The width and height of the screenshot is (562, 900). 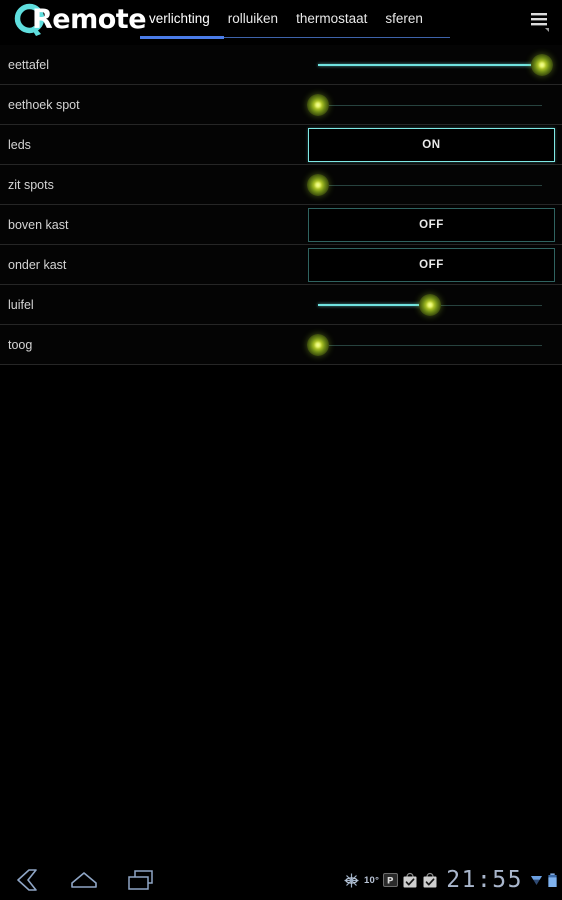 I want to click on toggle-button-onder-kast: OFF, so click(x=431, y=265).